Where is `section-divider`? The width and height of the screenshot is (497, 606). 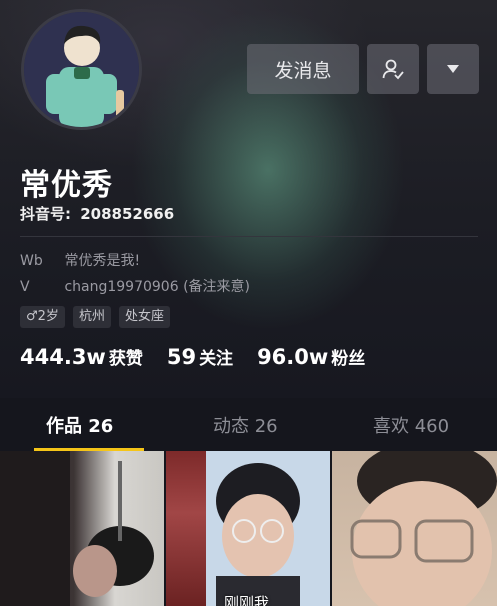 section-divider is located at coordinates (249, 236).